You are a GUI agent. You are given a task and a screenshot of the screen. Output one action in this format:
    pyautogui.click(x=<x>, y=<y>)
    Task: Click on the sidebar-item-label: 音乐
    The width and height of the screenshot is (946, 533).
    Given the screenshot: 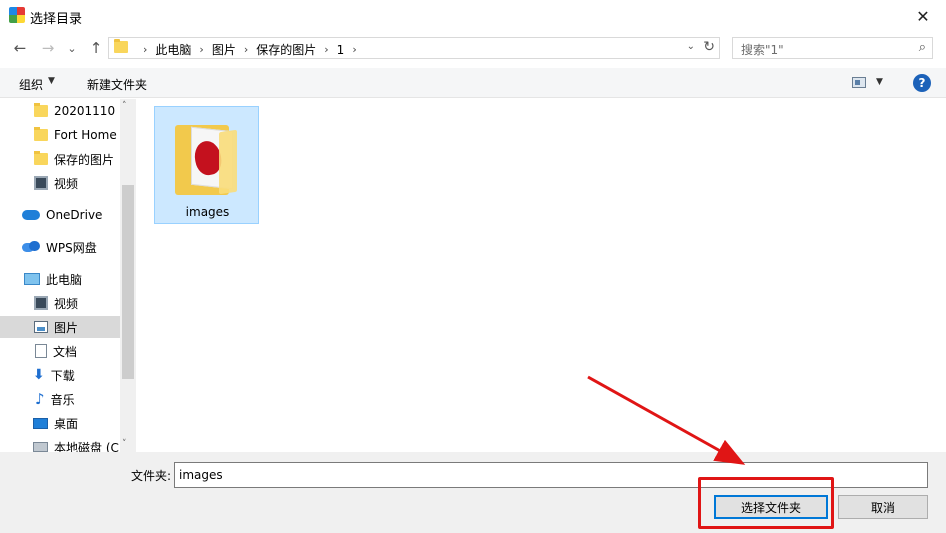 What is the action you would take?
    pyautogui.click(x=62, y=399)
    